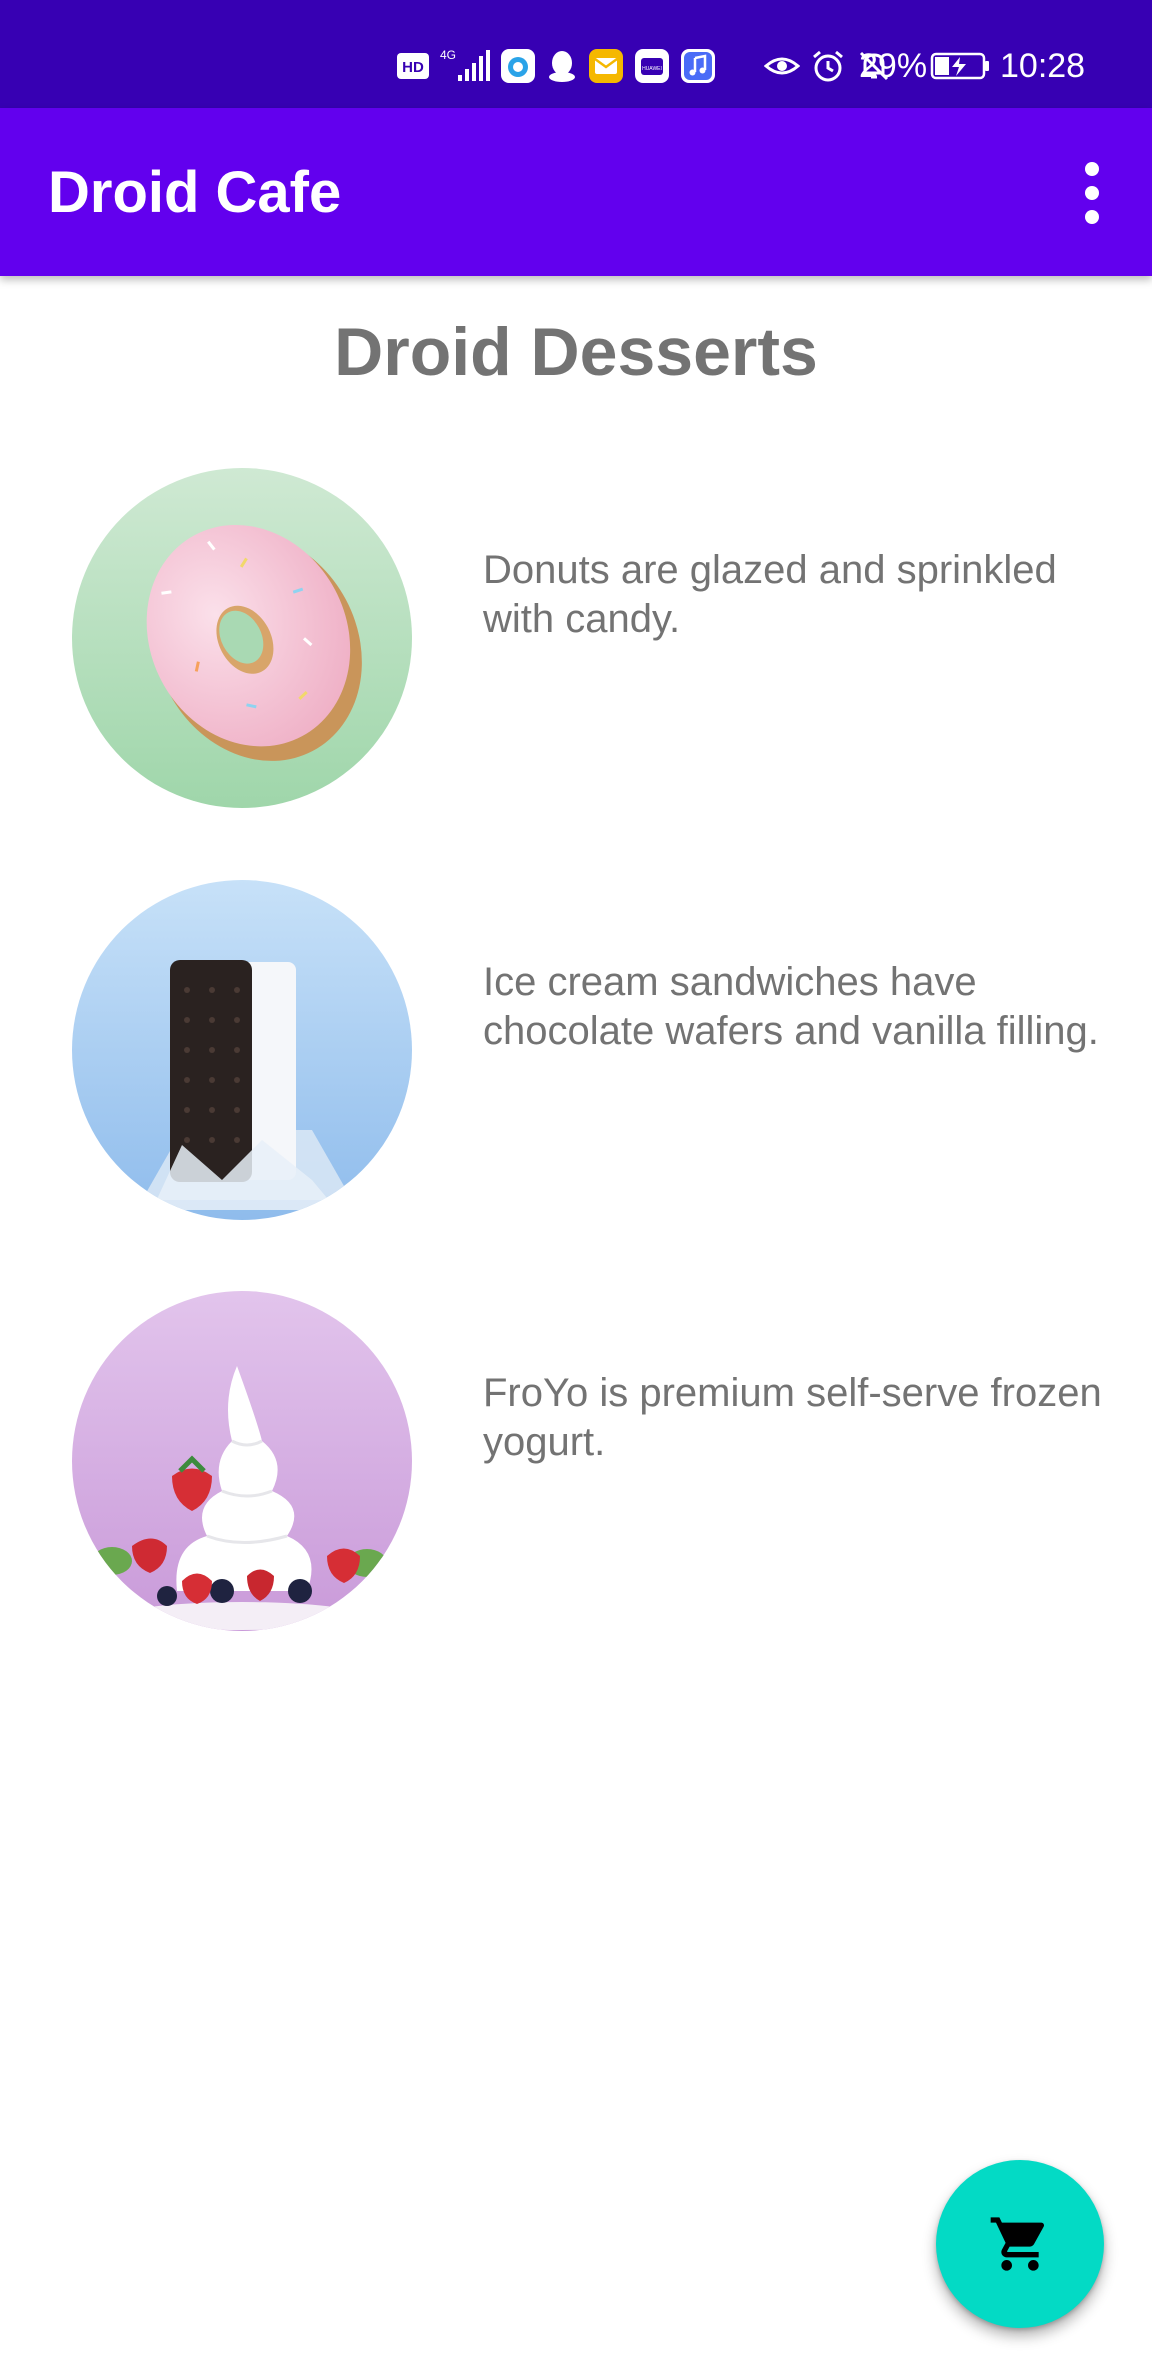  I want to click on music-icon, so click(698, 66).